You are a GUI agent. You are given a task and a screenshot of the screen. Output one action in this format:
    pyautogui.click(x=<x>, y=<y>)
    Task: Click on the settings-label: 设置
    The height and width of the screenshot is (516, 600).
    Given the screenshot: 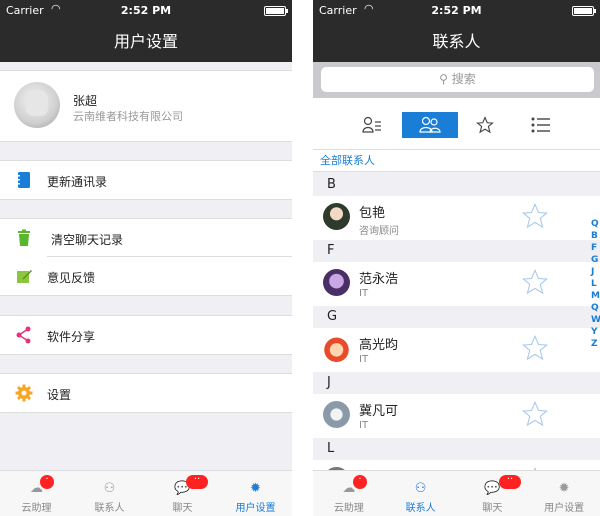 What is the action you would take?
    pyautogui.click(x=59, y=395)
    